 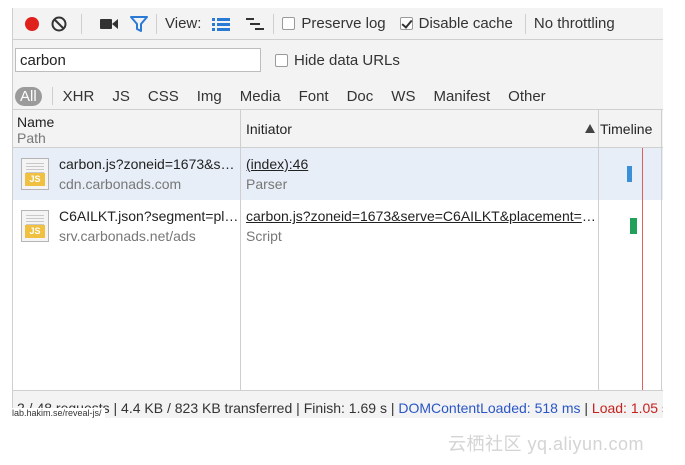 I want to click on disable-cache-checkbox: Disable cache, so click(x=456, y=23).